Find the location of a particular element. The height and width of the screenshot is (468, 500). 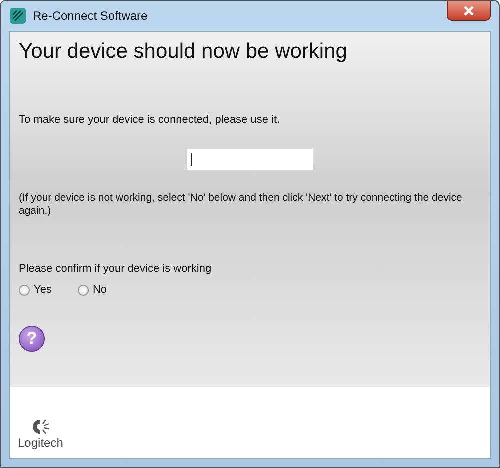

close-icon is located at coordinates (469, 11).